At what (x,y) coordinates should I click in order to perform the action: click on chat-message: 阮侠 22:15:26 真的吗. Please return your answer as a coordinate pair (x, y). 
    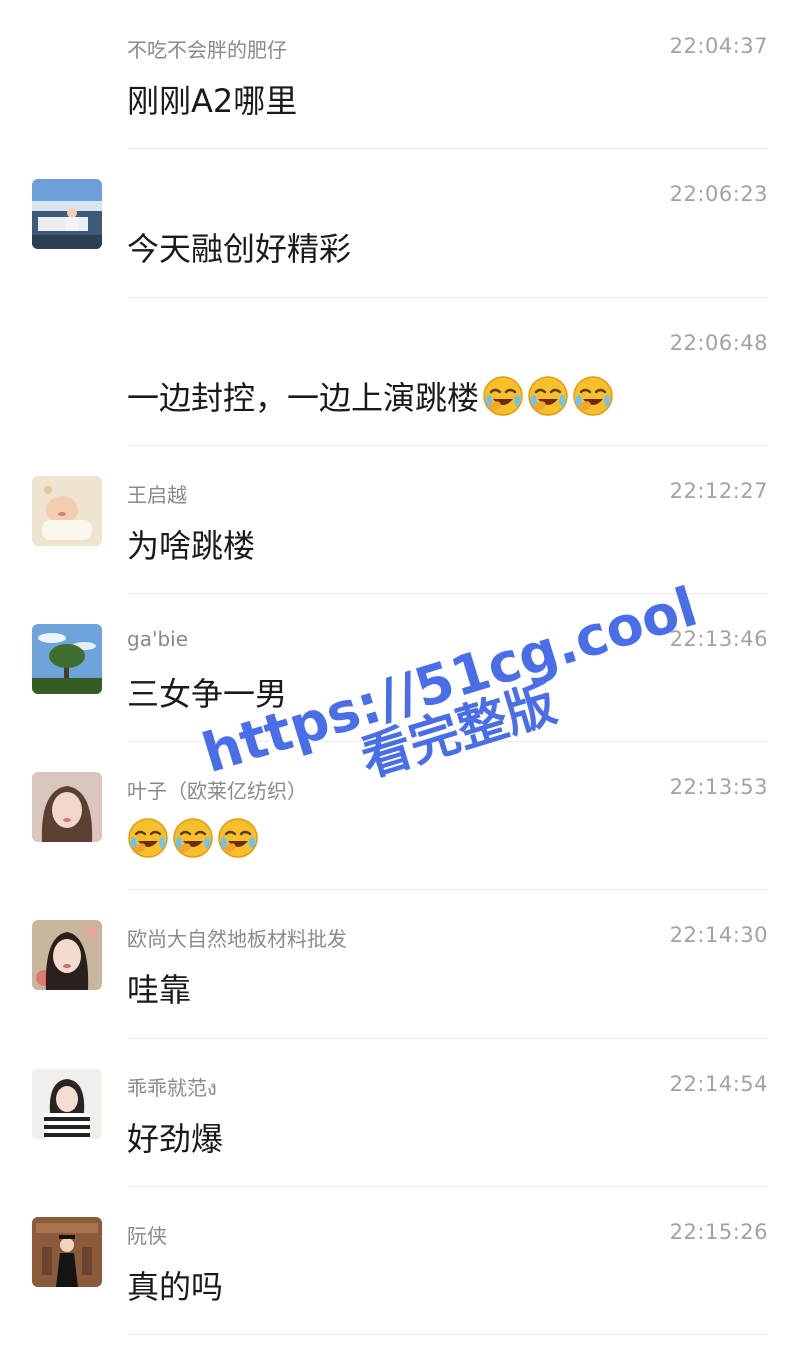
    Looking at the image, I should click on (400, 1260).